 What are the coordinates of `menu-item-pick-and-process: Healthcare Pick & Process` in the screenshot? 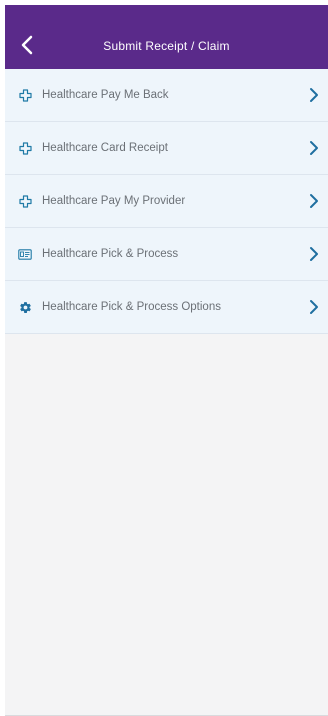 It's located at (166, 254).